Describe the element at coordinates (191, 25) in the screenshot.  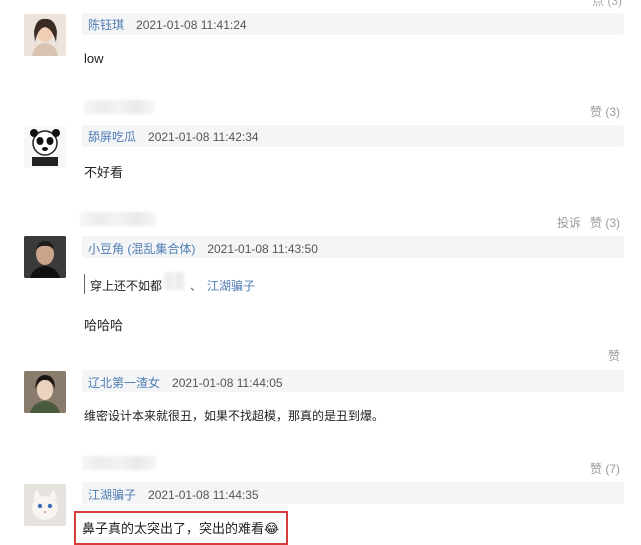
I see `timestamp: 2021-01-08 11:41:24` at that location.